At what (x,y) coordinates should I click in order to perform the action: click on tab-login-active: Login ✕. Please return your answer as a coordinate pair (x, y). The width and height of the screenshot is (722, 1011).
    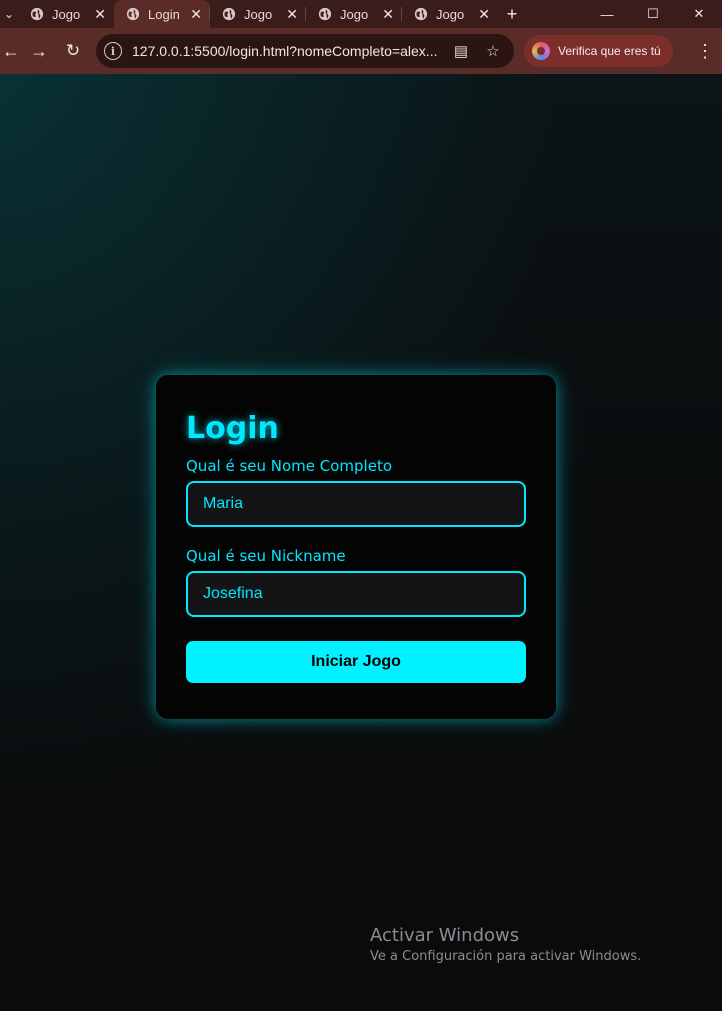
    Looking at the image, I should click on (162, 14).